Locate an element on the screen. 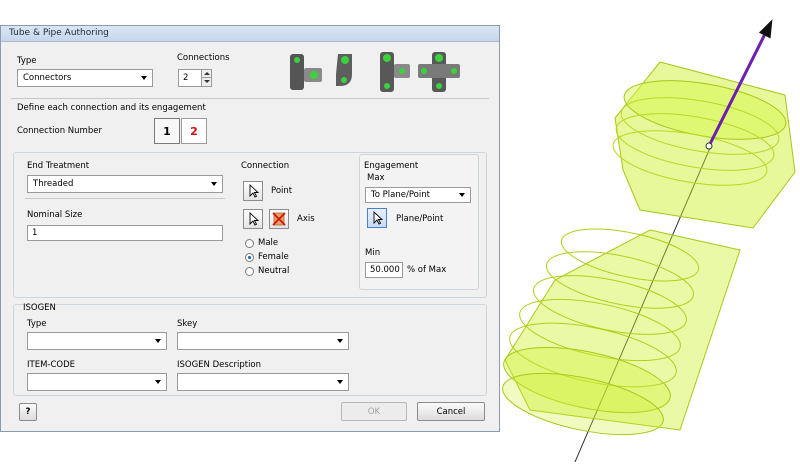 Image resolution: width=800 pixels, height=465 pixels. dialog-titlebar: Tube & Pipe Authoring is located at coordinates (250, 34).